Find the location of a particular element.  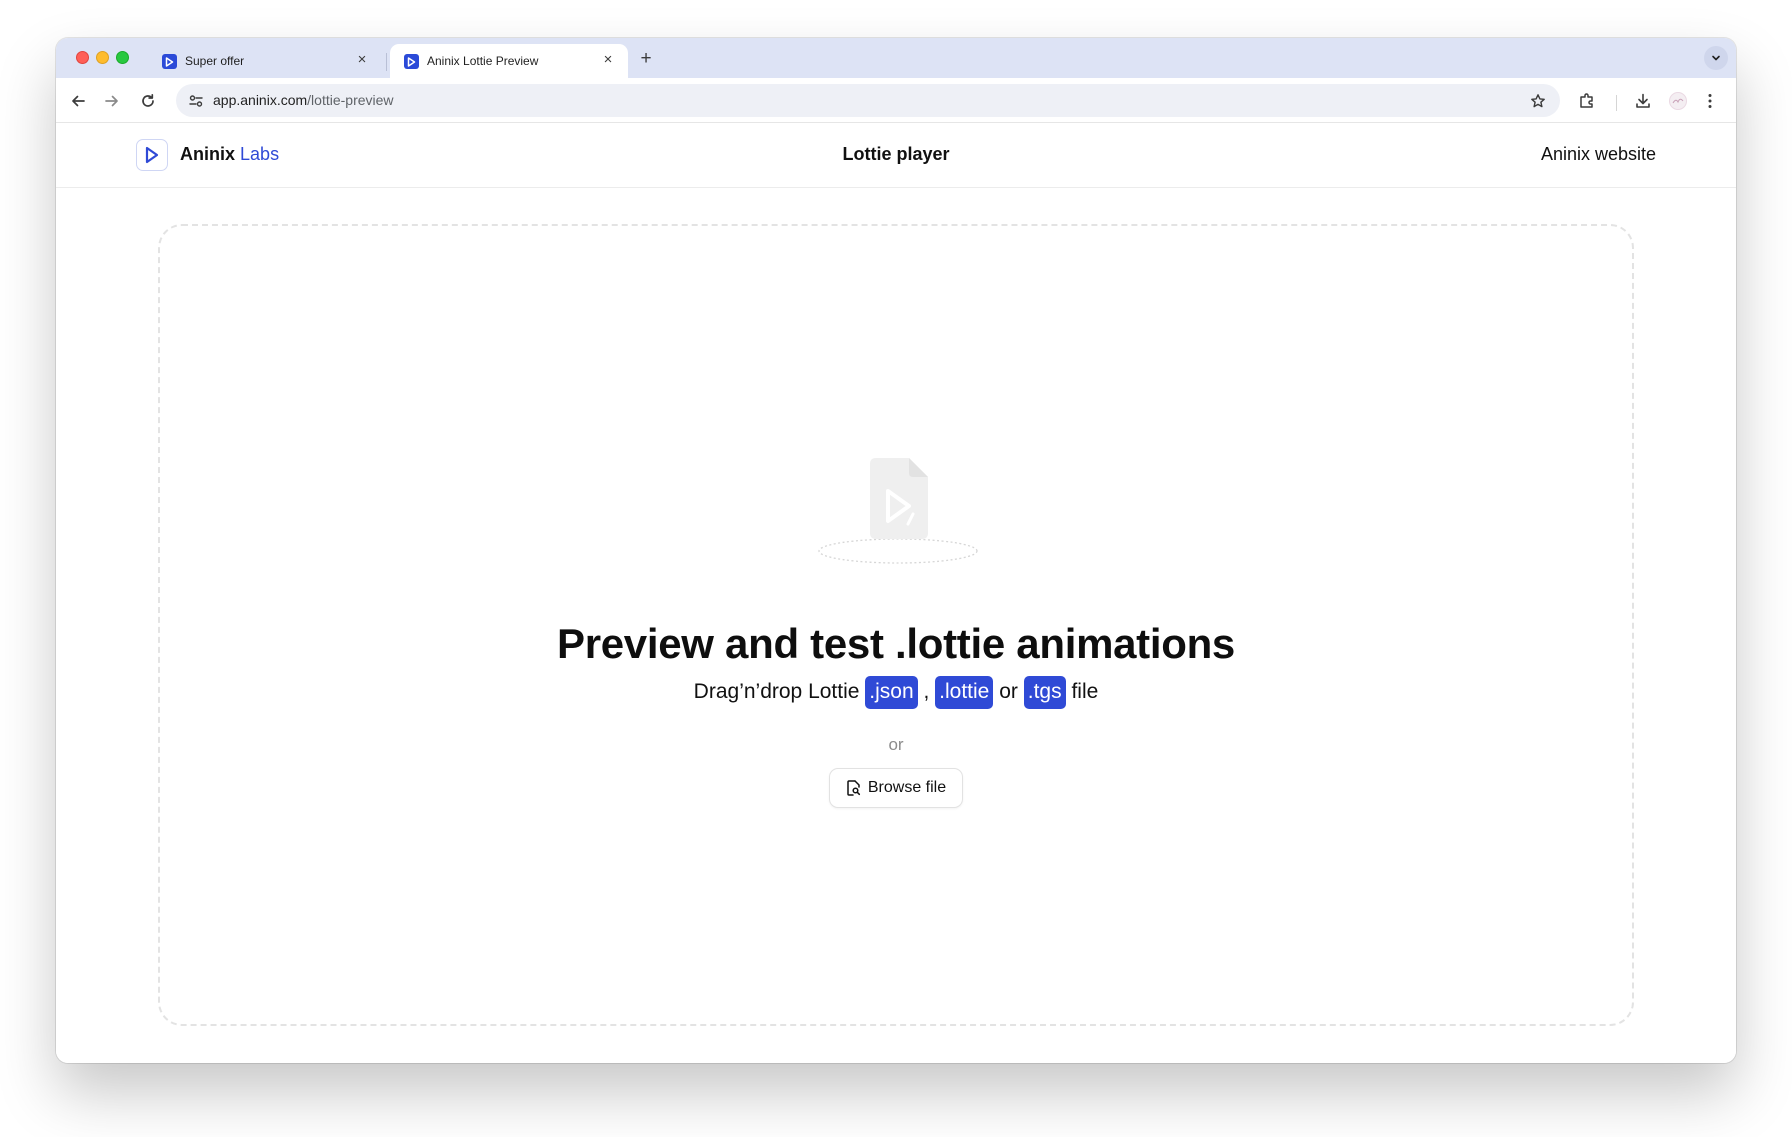

browser-menu-button is located at coordinates (1710, 101).